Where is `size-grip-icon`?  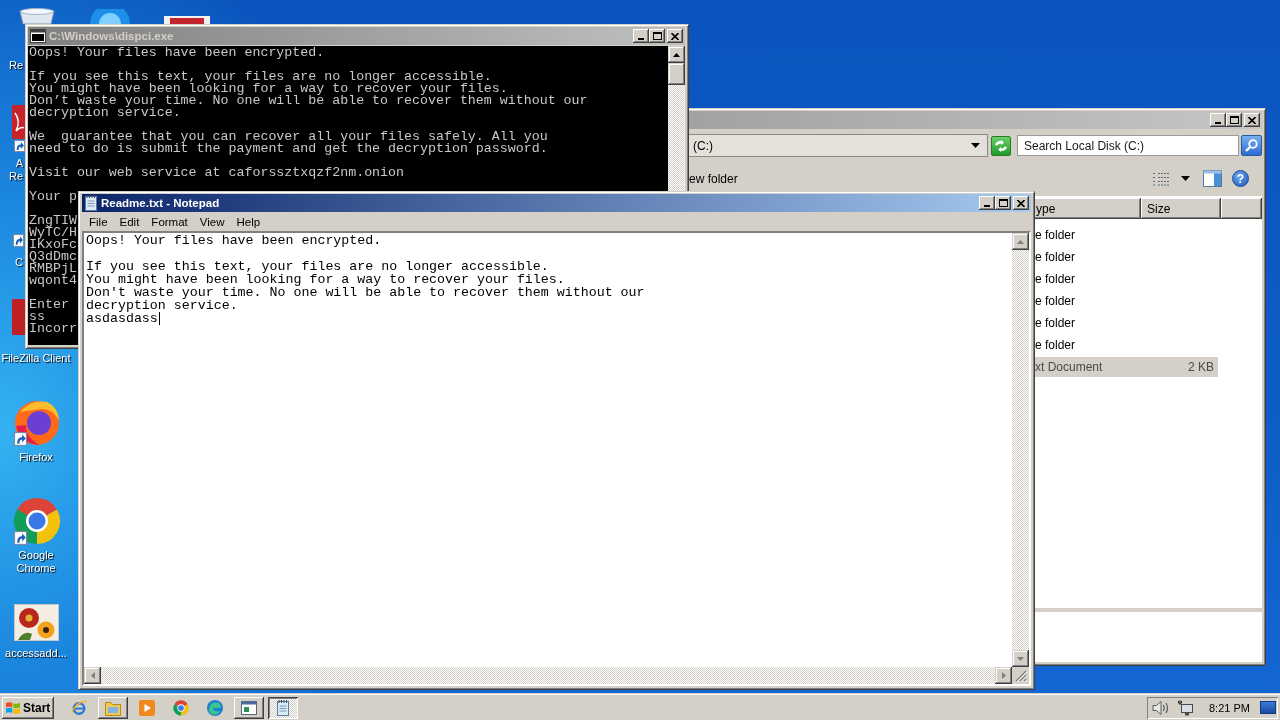 size-grip-icon is located at coordinates (1021, 676).